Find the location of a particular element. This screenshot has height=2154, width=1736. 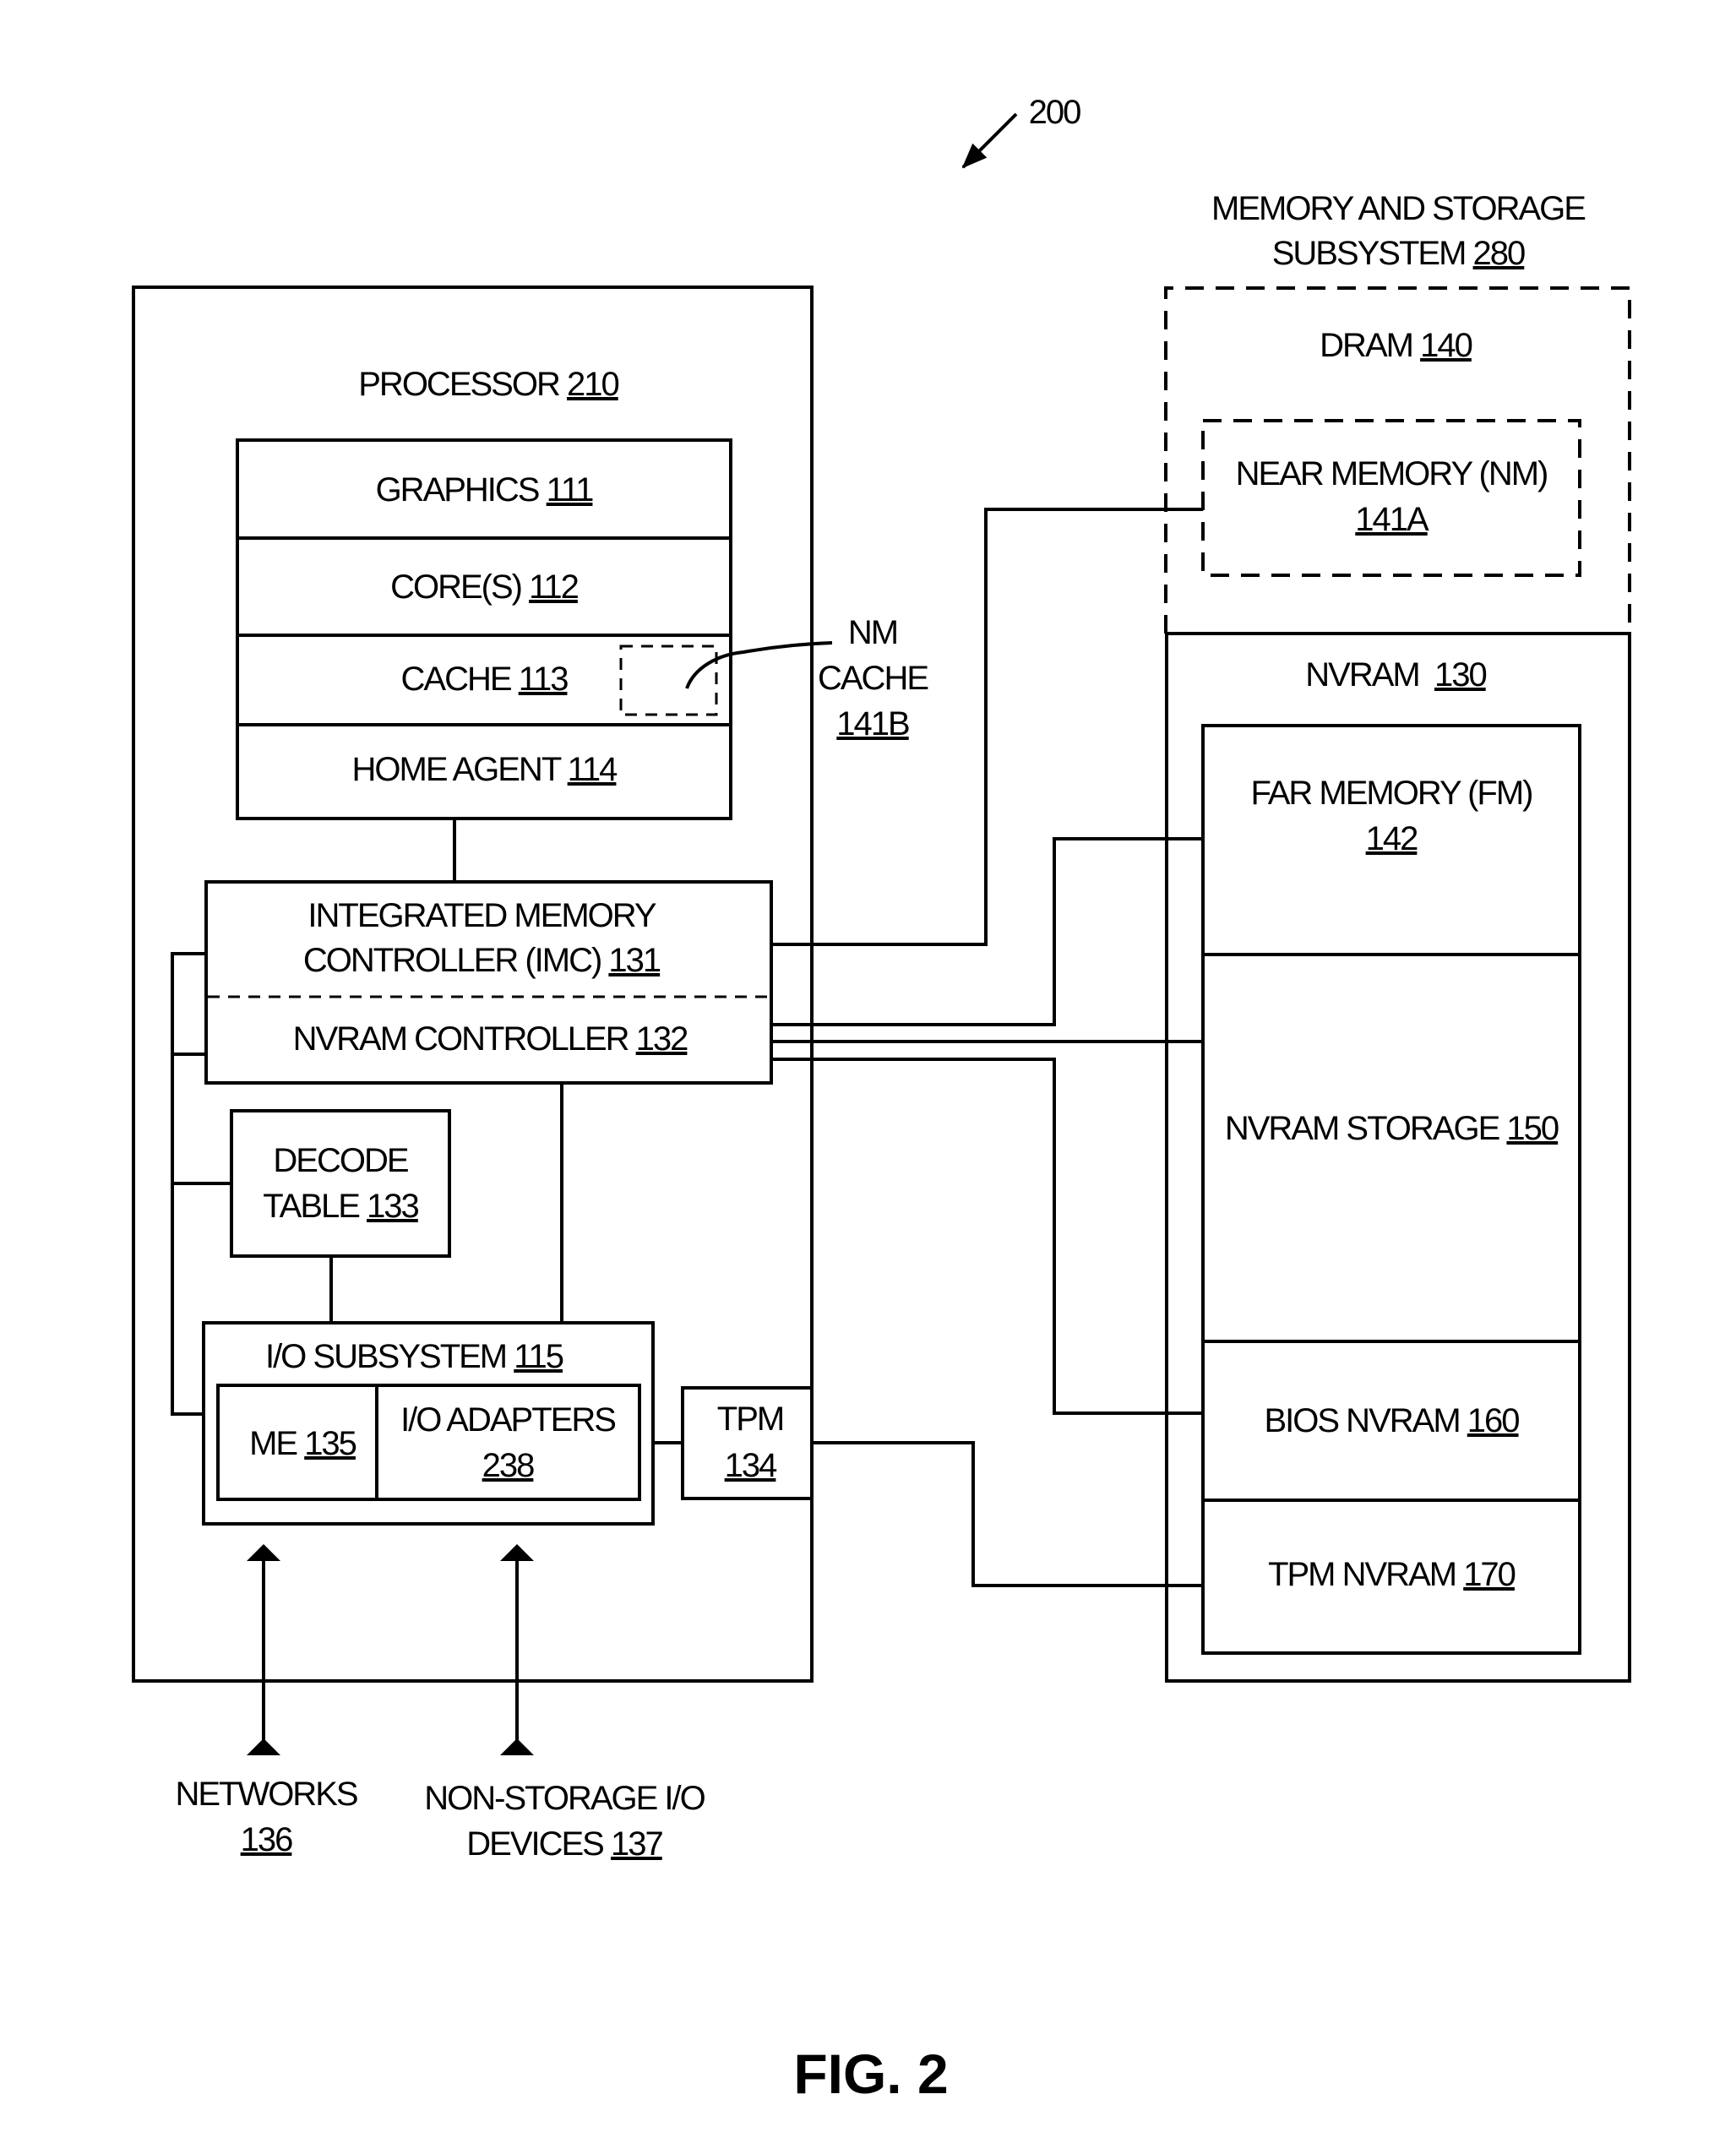

nvram-controller-label: NVRAM CONTROLLER 132 is located at coordinates (490, 1039).